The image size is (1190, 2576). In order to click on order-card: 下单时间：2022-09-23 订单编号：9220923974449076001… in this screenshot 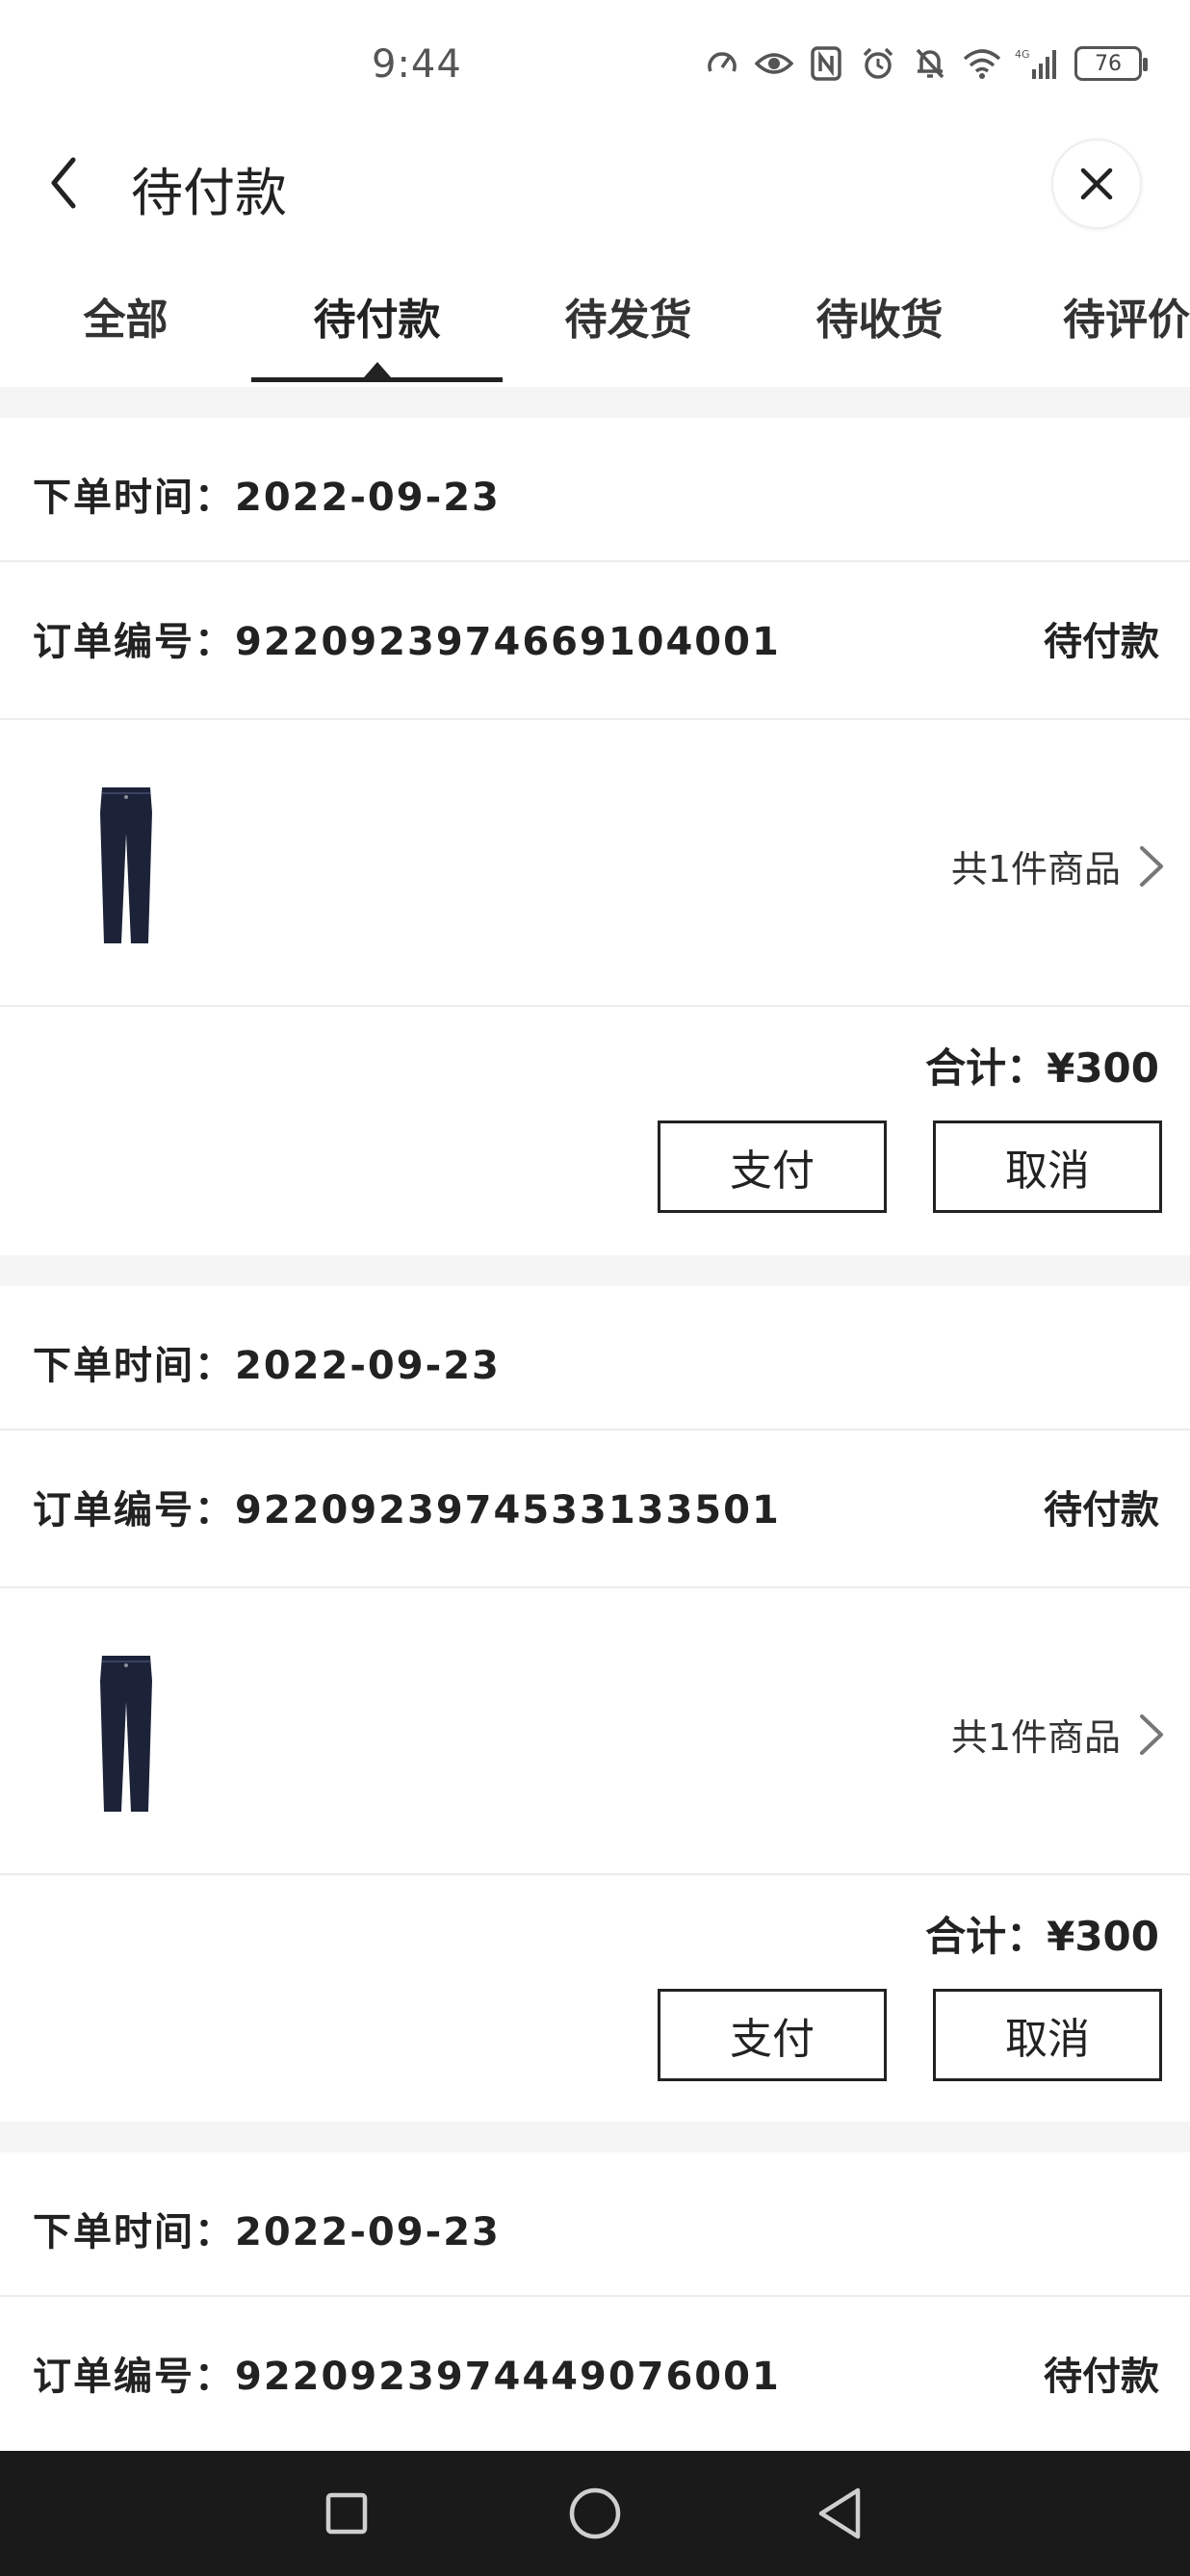, I will do `click(595, 2303)`.